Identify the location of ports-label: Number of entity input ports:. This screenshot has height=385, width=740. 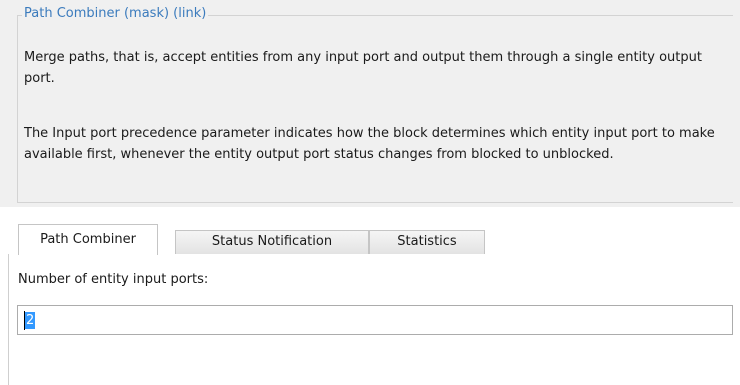
(113, 279).